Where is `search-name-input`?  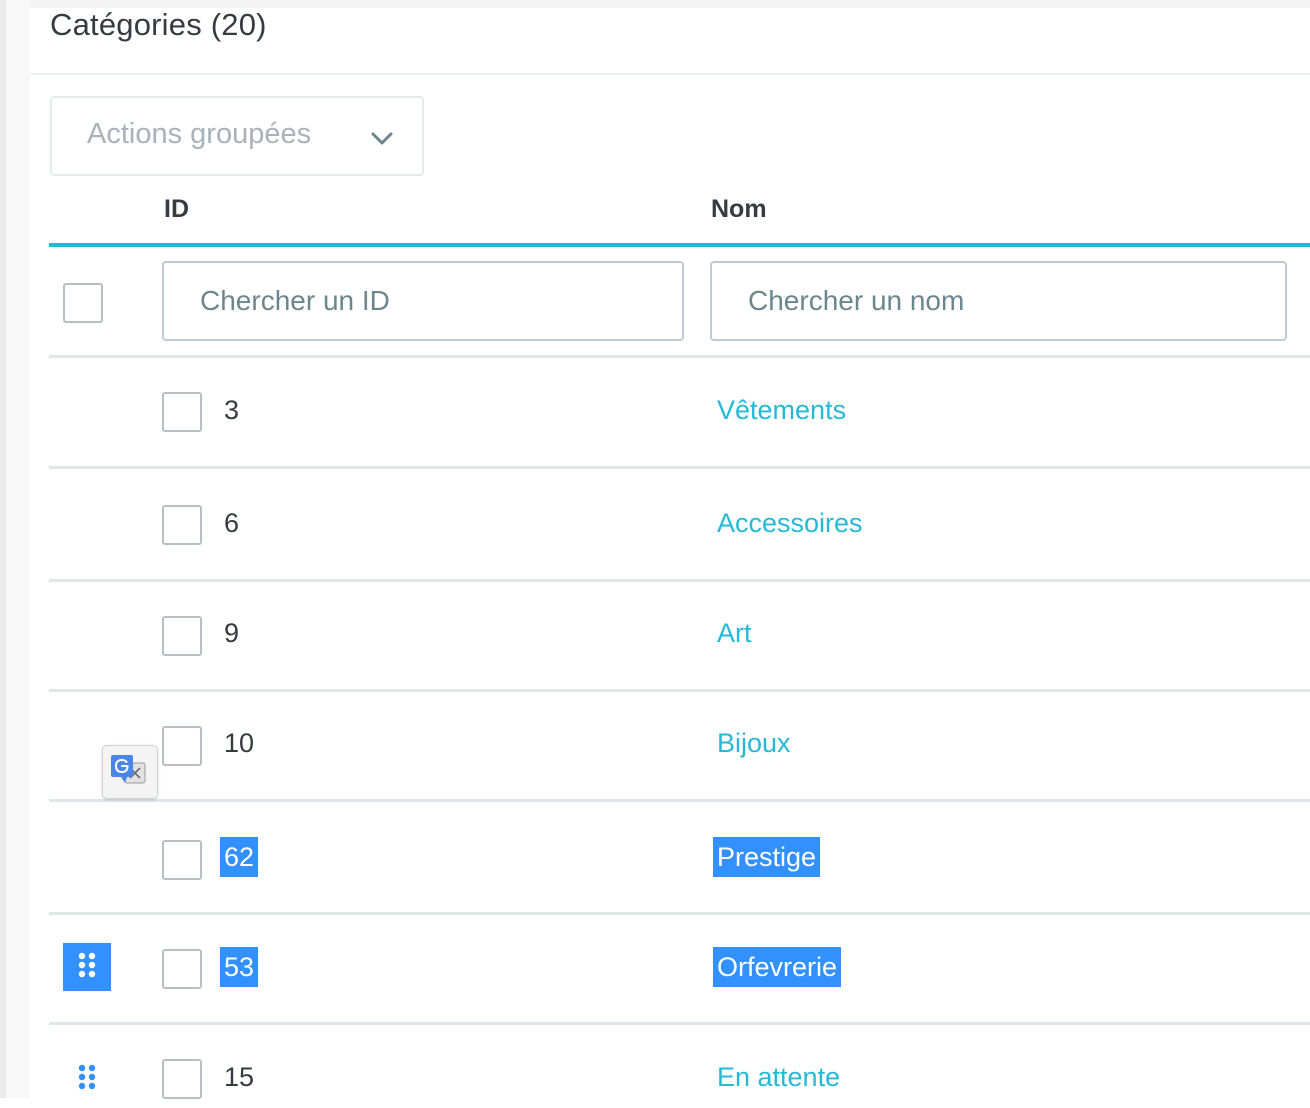
search-name-input is located at coordinates (998, 301).